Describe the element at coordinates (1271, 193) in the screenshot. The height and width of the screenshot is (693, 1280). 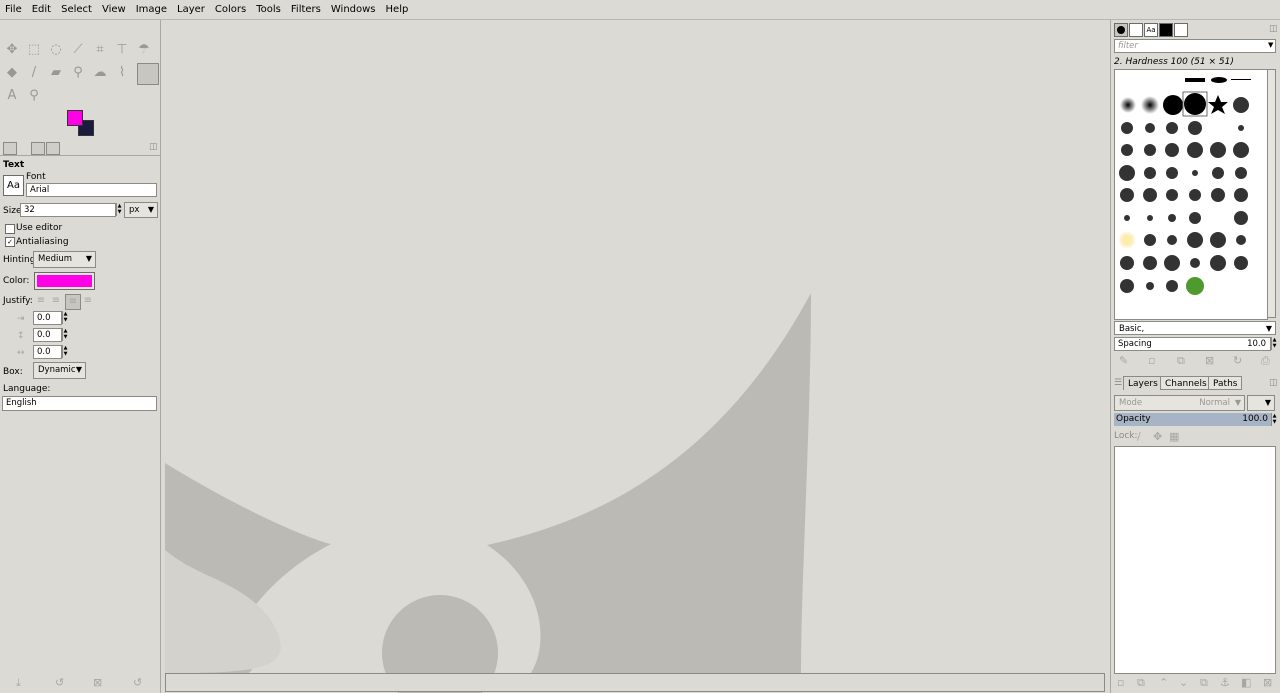
I see `brush-grid-scrollbar` at that location.